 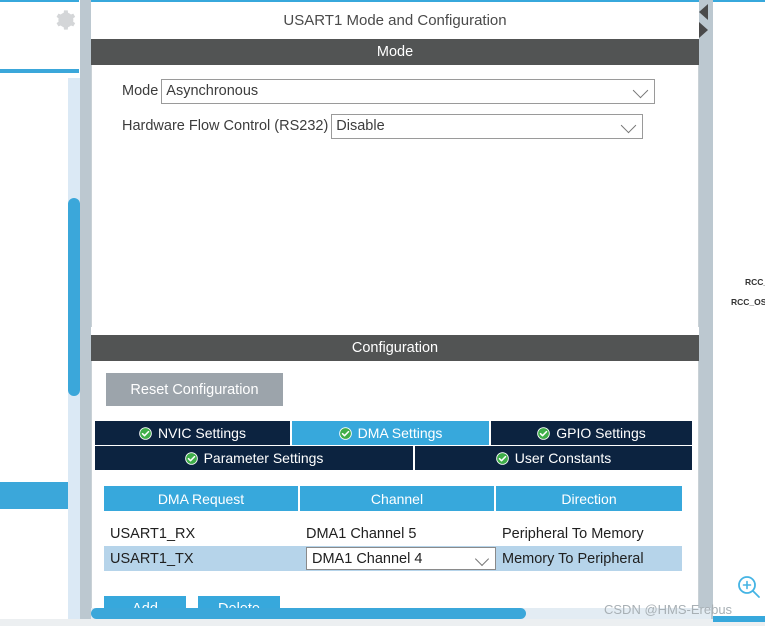 I want to click on tab-dma-settings: DMA Settings, so click(x=391, y=433).